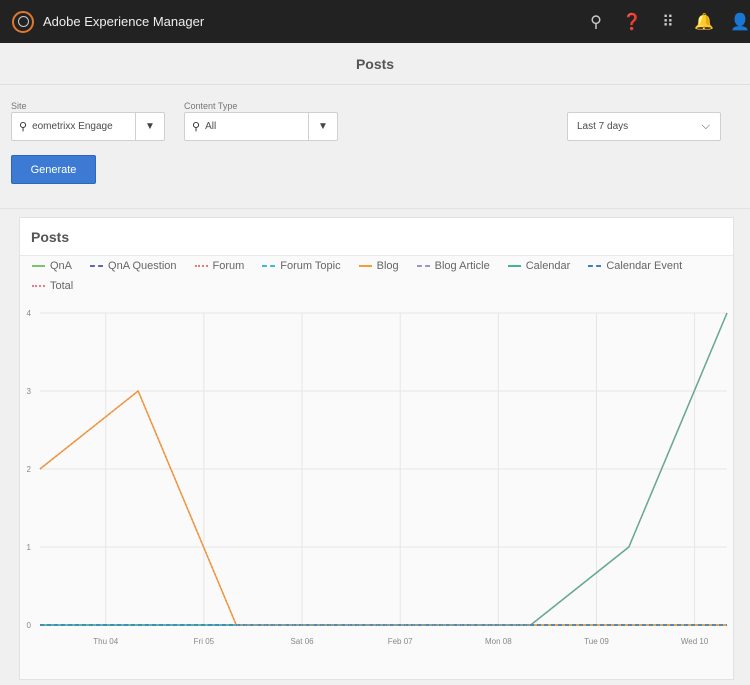 This screenshot has width=750, height=685. Describe the element at coordinates (29, 469) in the screenshot. I see `y-tick-label: 2` at that location.